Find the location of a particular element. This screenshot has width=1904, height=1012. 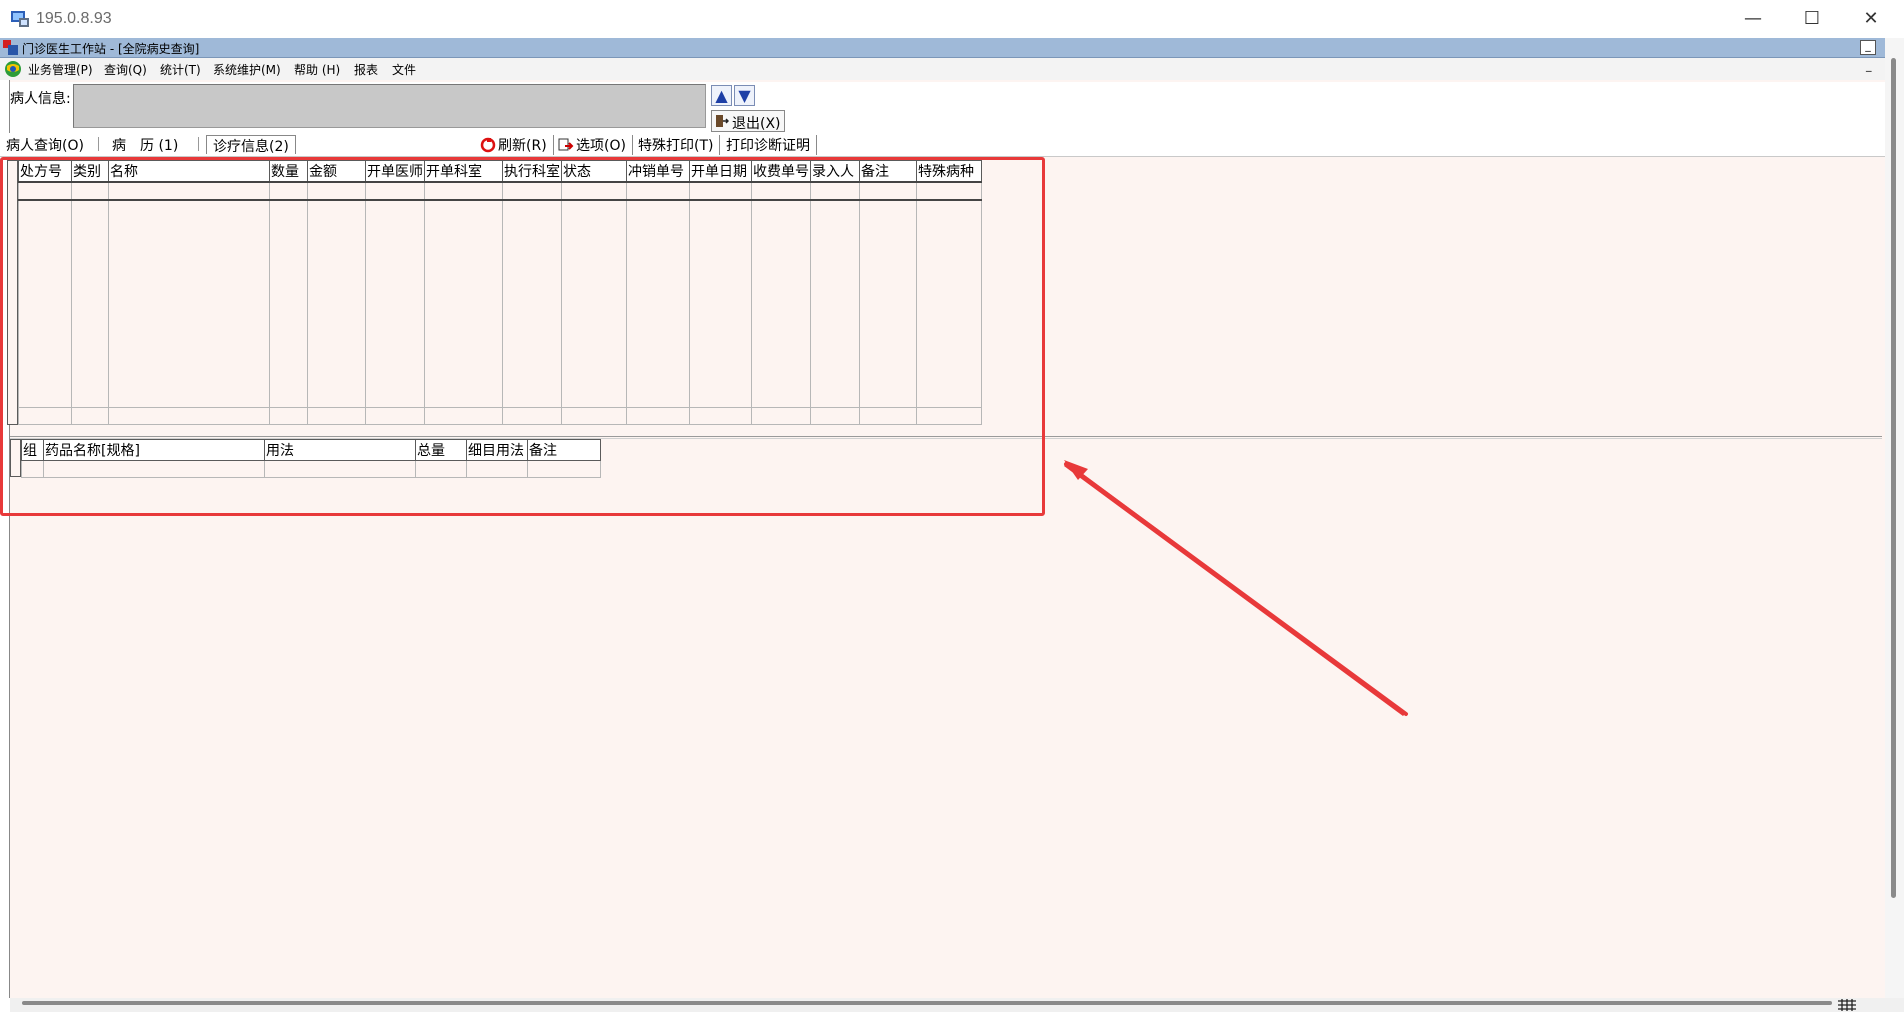

horizontal-scrollbar is located at coordinates (957, 1005).